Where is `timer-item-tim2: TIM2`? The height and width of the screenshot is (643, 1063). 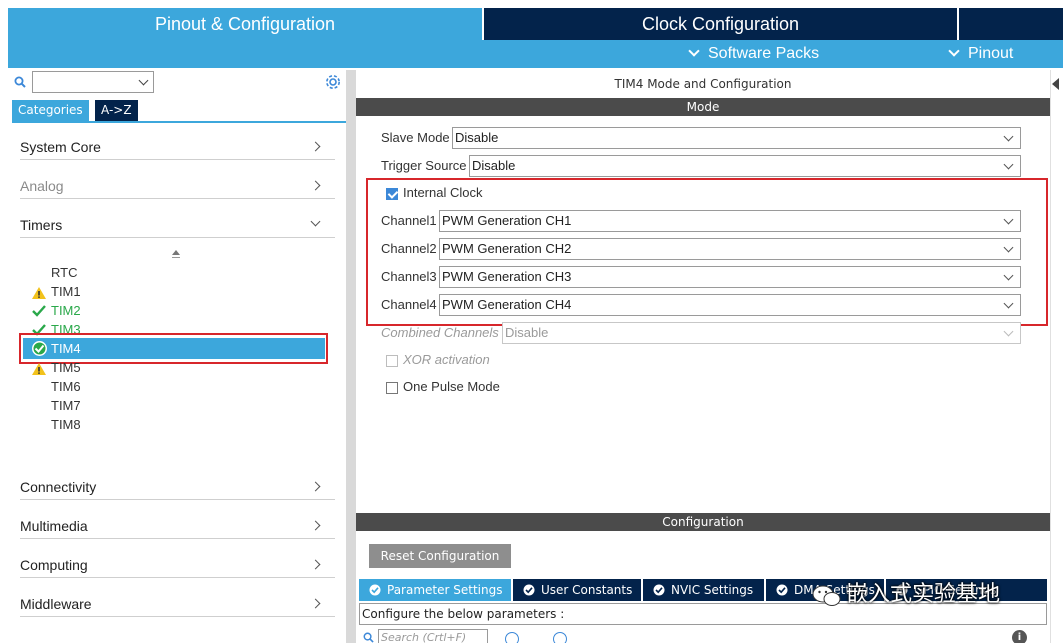 timer-item-tim2: TIM2 is located at coordinates (66, 310).